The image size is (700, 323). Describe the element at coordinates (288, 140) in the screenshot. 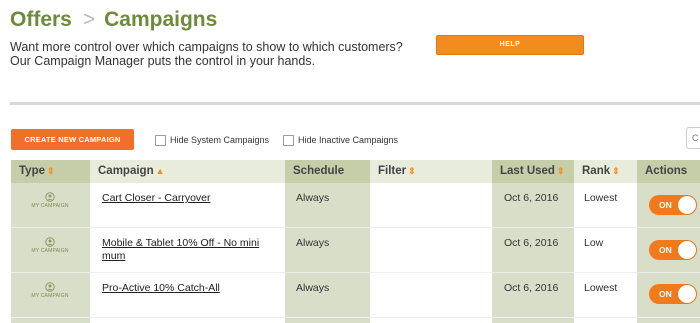

I see `hide-inactive-checkbox` at that location.